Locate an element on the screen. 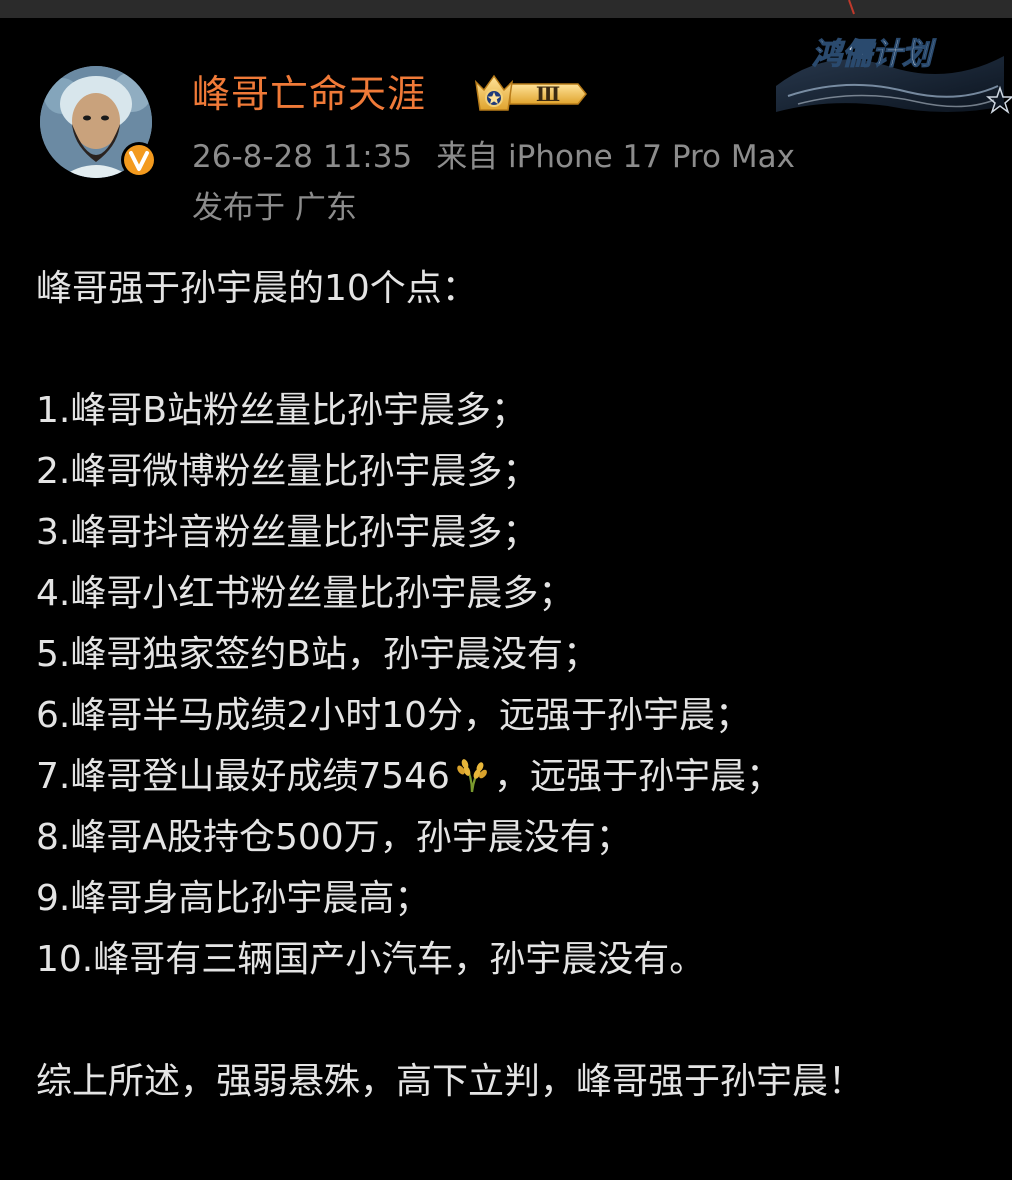 The height and width of the screenshot is (1180, 1012). list-item-9: 9.峰哥身高比孙宇晨高； is located at coordinates (233, 898).